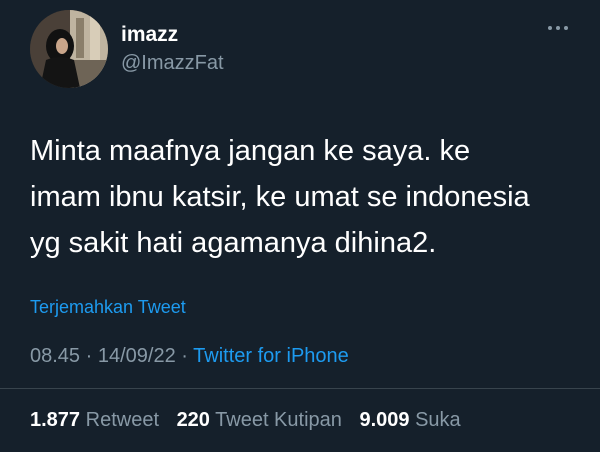 This screenshot has height=452, width=600. What do you see at coordinates (193, 420) in the screenshot?
I see `quotes-count: 220` at bounding box center [193, 420].